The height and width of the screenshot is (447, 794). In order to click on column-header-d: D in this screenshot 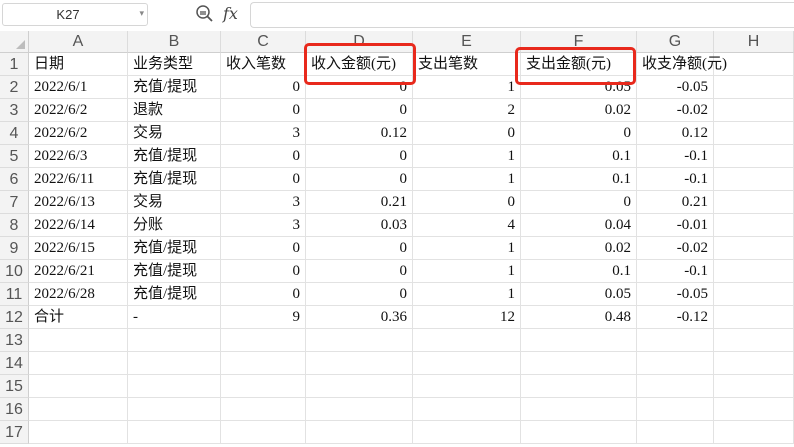, I will do `click(359, 42)`.